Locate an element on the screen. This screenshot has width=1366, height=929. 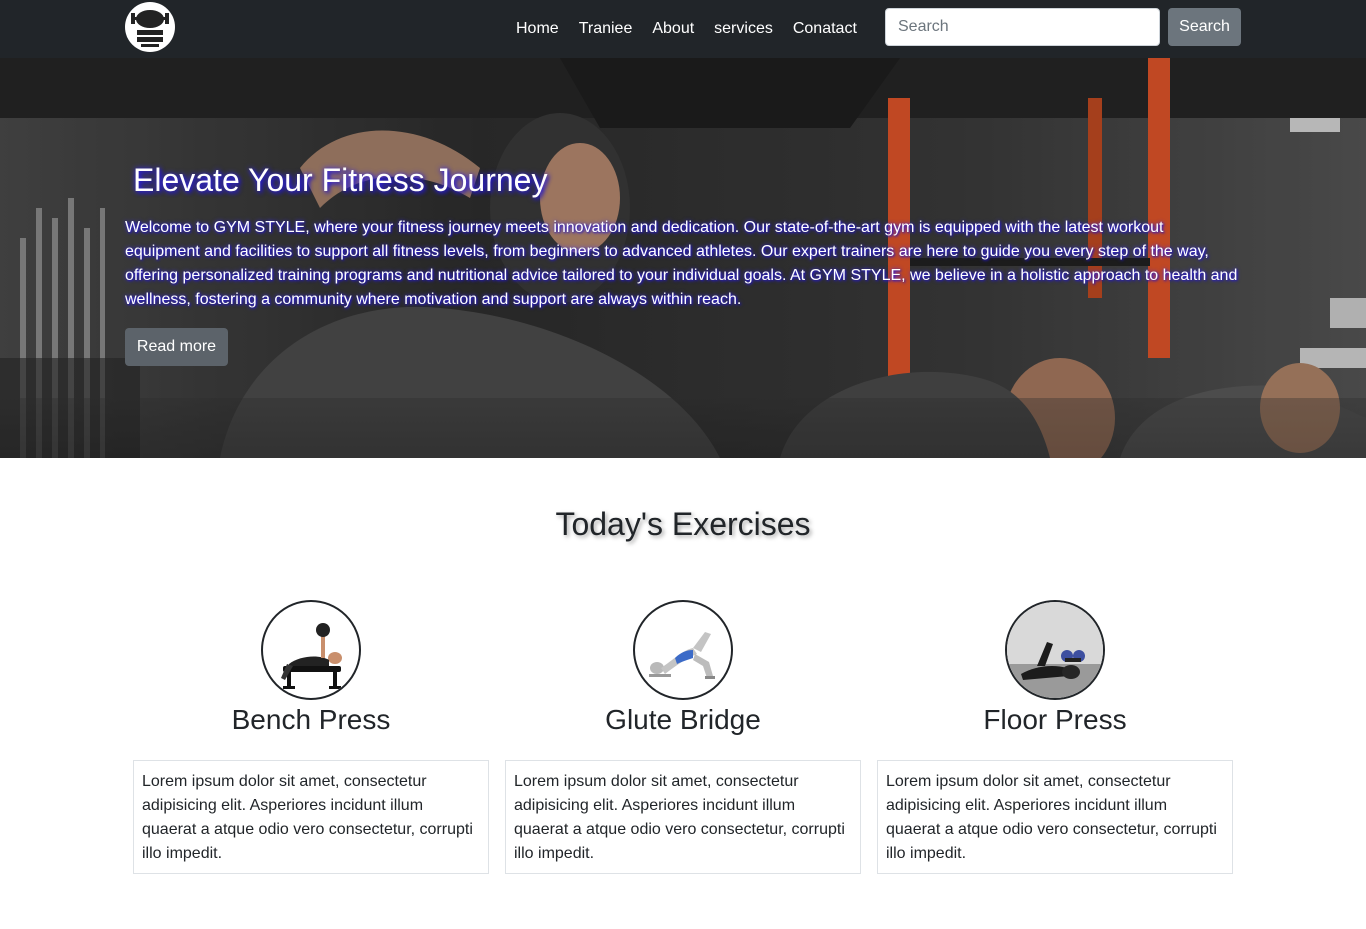
search-button: Search is located at coordinates (1204, 27).